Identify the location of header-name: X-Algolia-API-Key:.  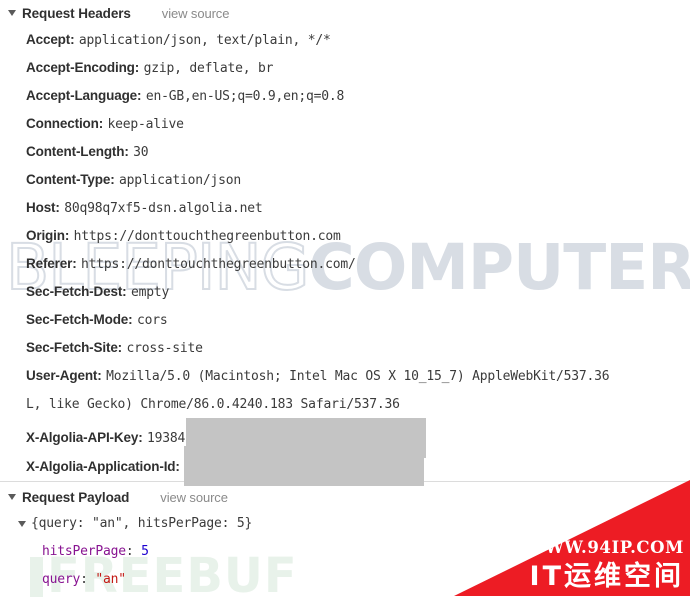
(84, 438).